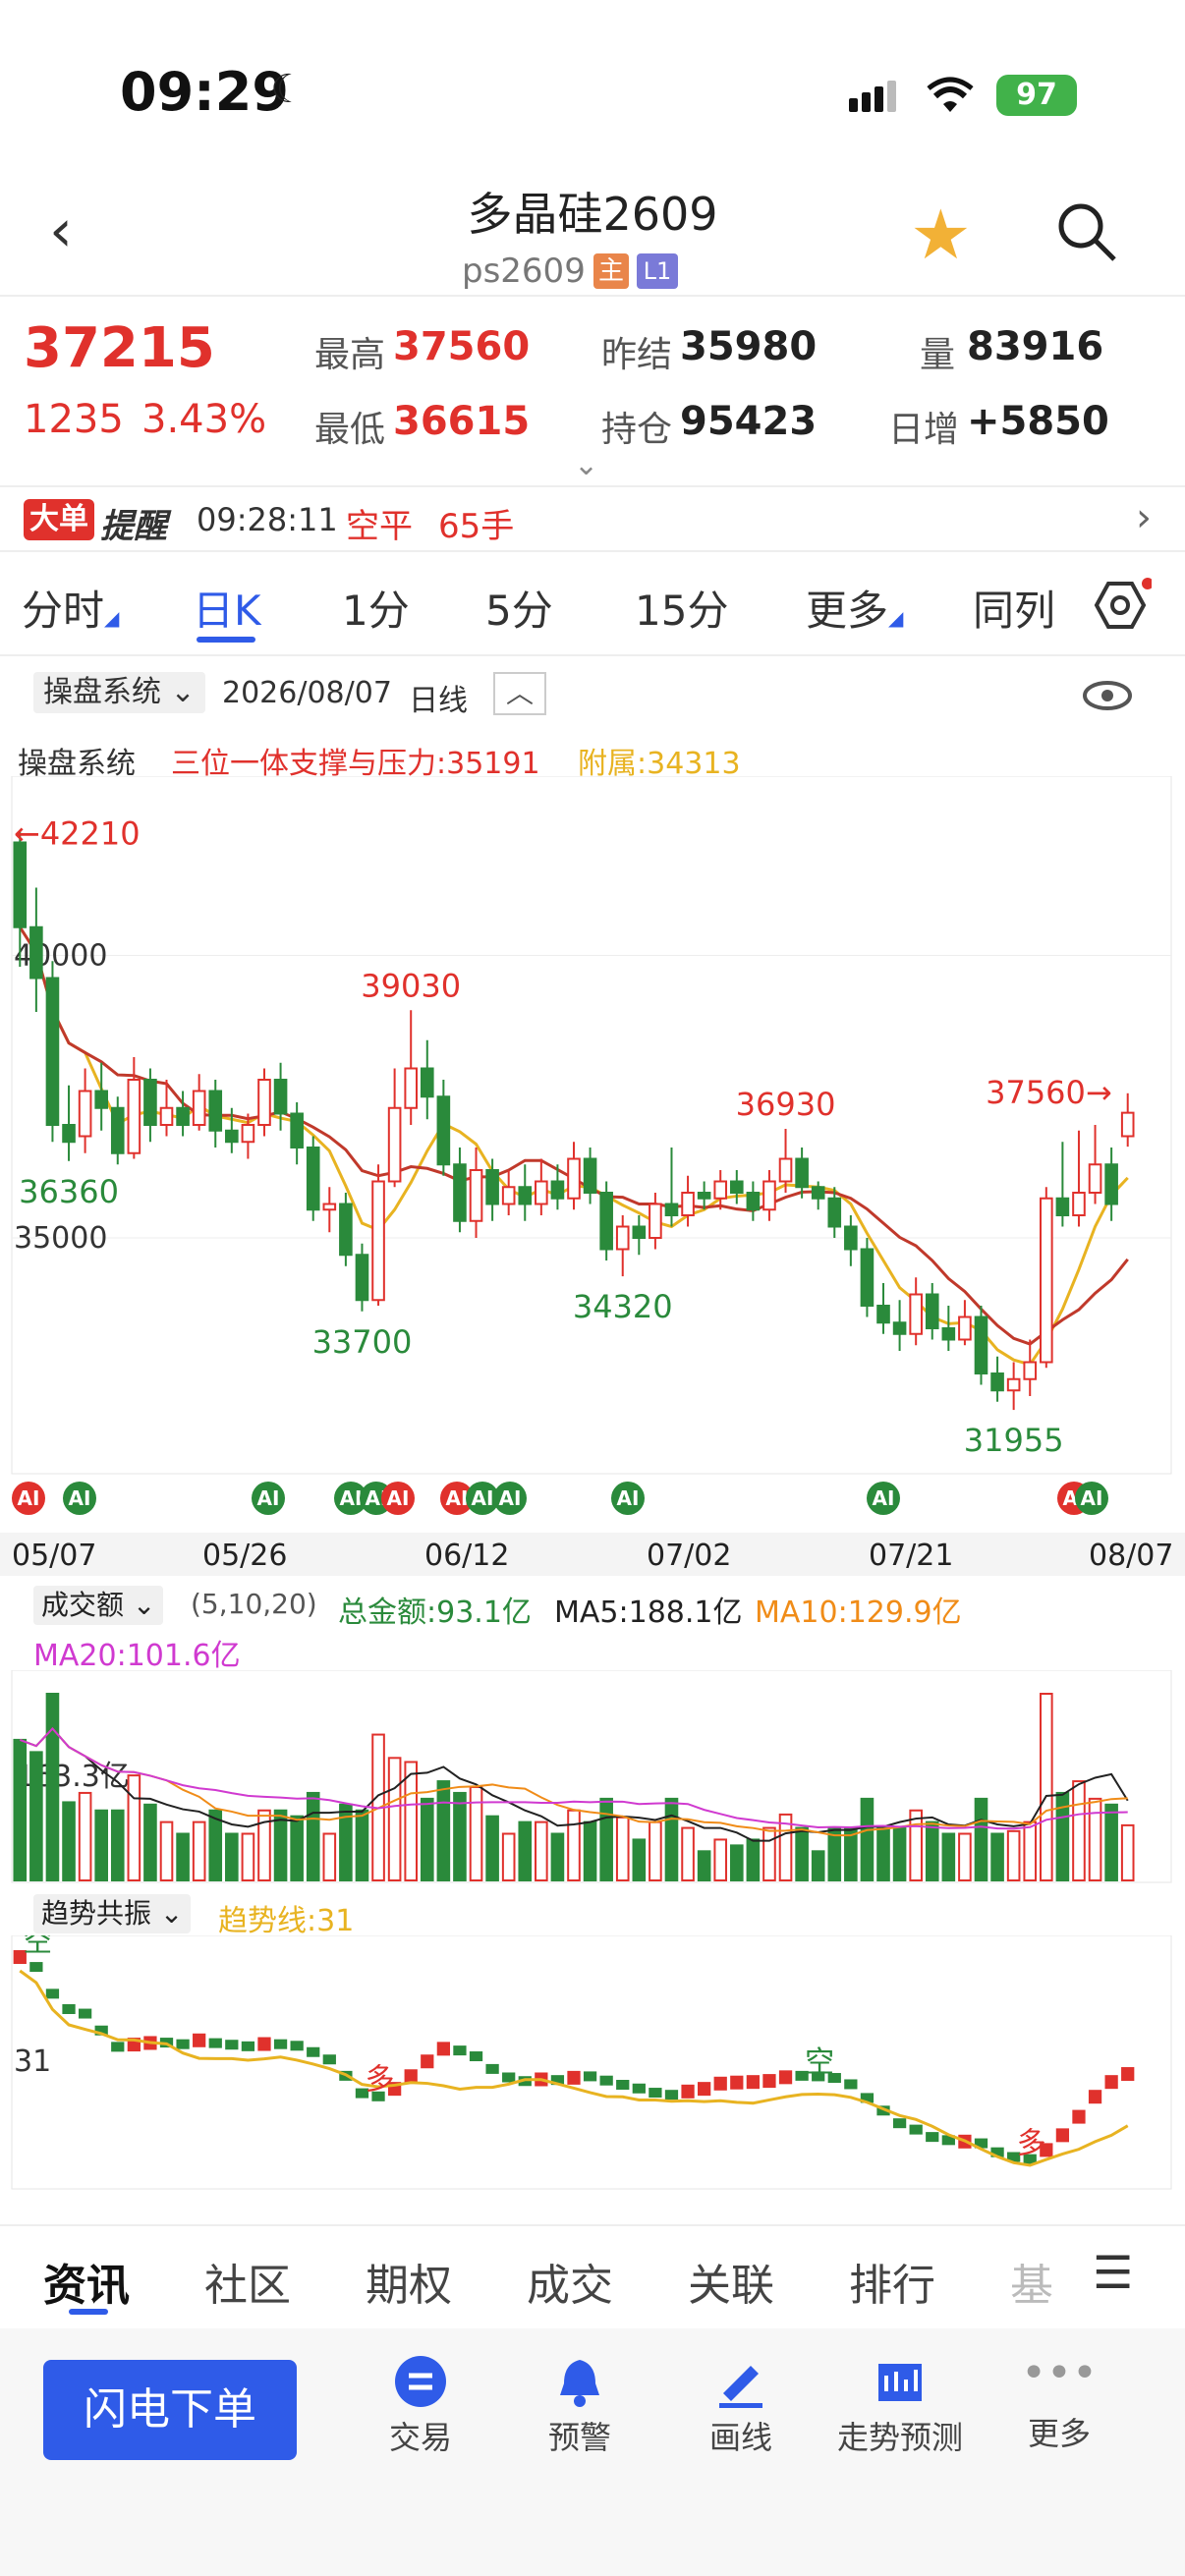 The width and height of the screenshot is (1185, 2576). What do you see at coordinates (854, 608) in the screenshot?
I see `tab-more: 更多◢` at bounding box center [854, 608].